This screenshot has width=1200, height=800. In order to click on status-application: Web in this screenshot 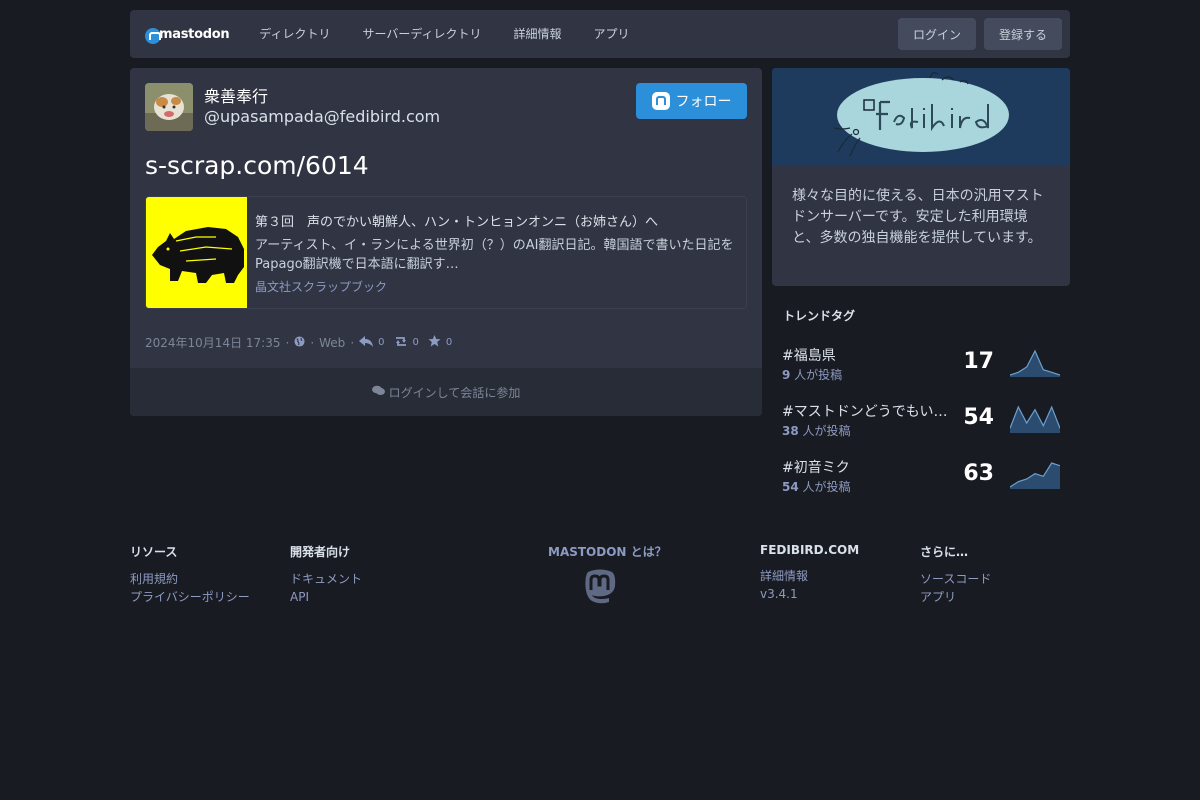, I will do `click(332, 343)`.